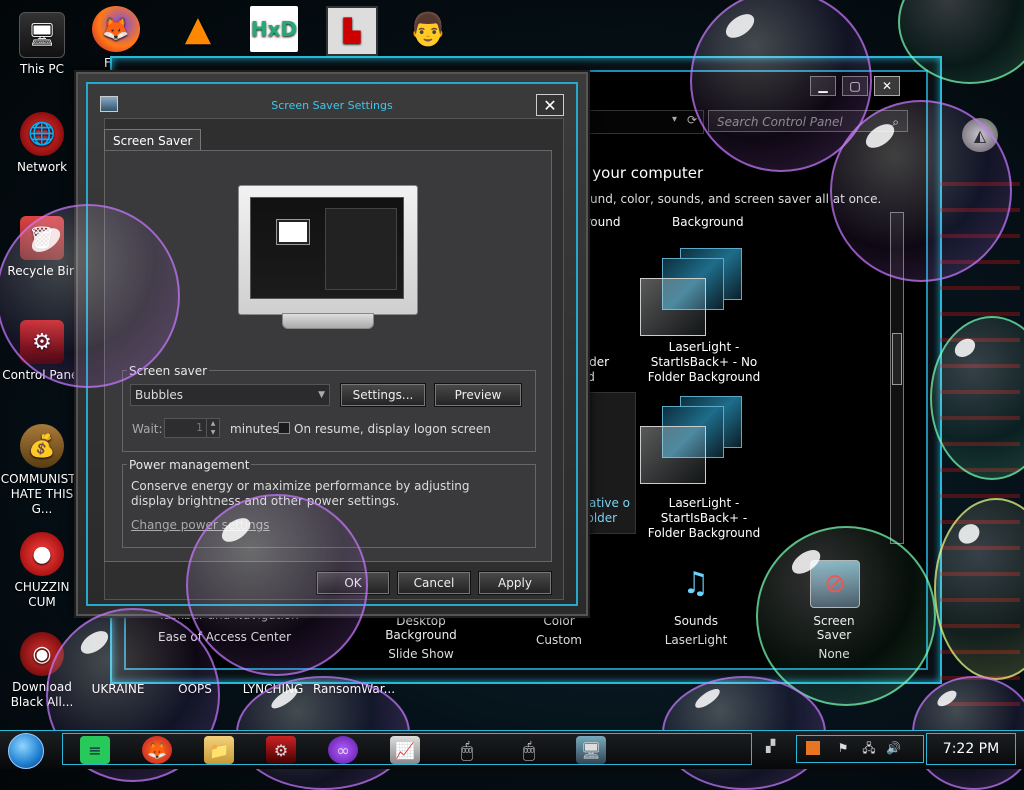 The height and width of the screenshot is (790, 1024). Describe the element at coordinates (421, 637) in the screenshot. I see `bottom-item-desktop-background: Desktop Background Slide Show` at that location.